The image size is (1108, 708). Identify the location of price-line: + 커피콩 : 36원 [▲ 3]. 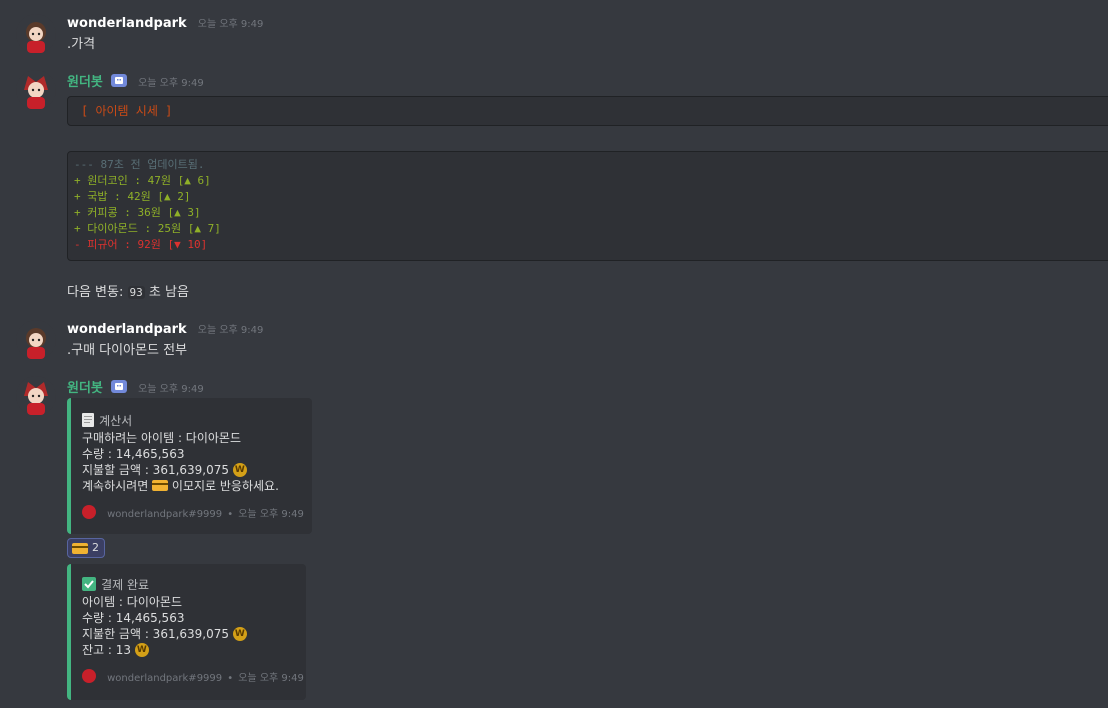
(137, 212).